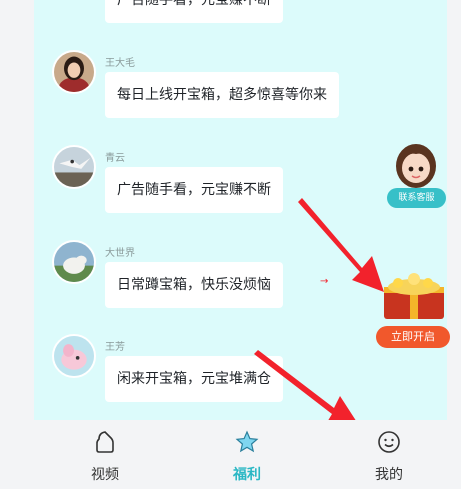  I want to click on message-bubble: 每日上线开宝箱，超多惊喜等你来, so click(222, 95).